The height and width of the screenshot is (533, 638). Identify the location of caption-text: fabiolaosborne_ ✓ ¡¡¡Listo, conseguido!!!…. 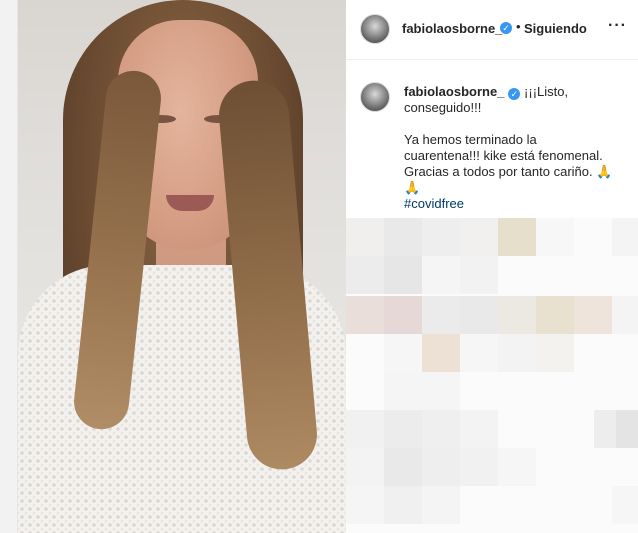
(509, 148).